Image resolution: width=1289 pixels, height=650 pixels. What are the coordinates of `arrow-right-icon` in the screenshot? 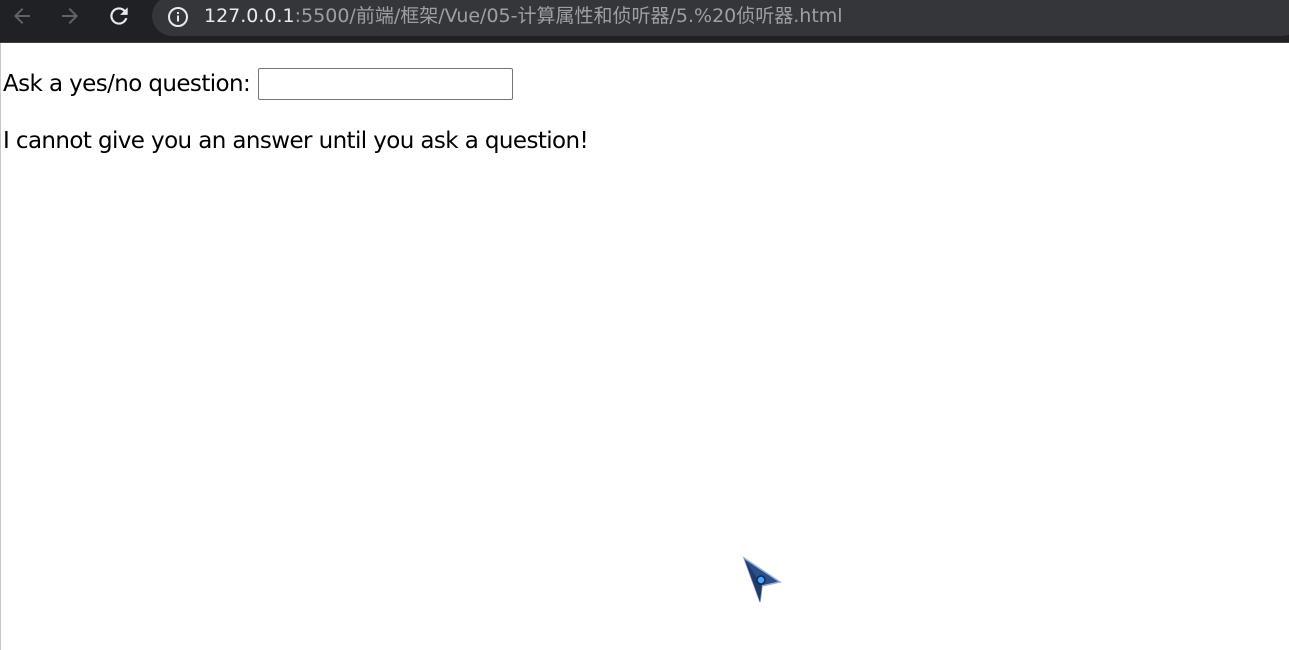 It's located at (70, 16).